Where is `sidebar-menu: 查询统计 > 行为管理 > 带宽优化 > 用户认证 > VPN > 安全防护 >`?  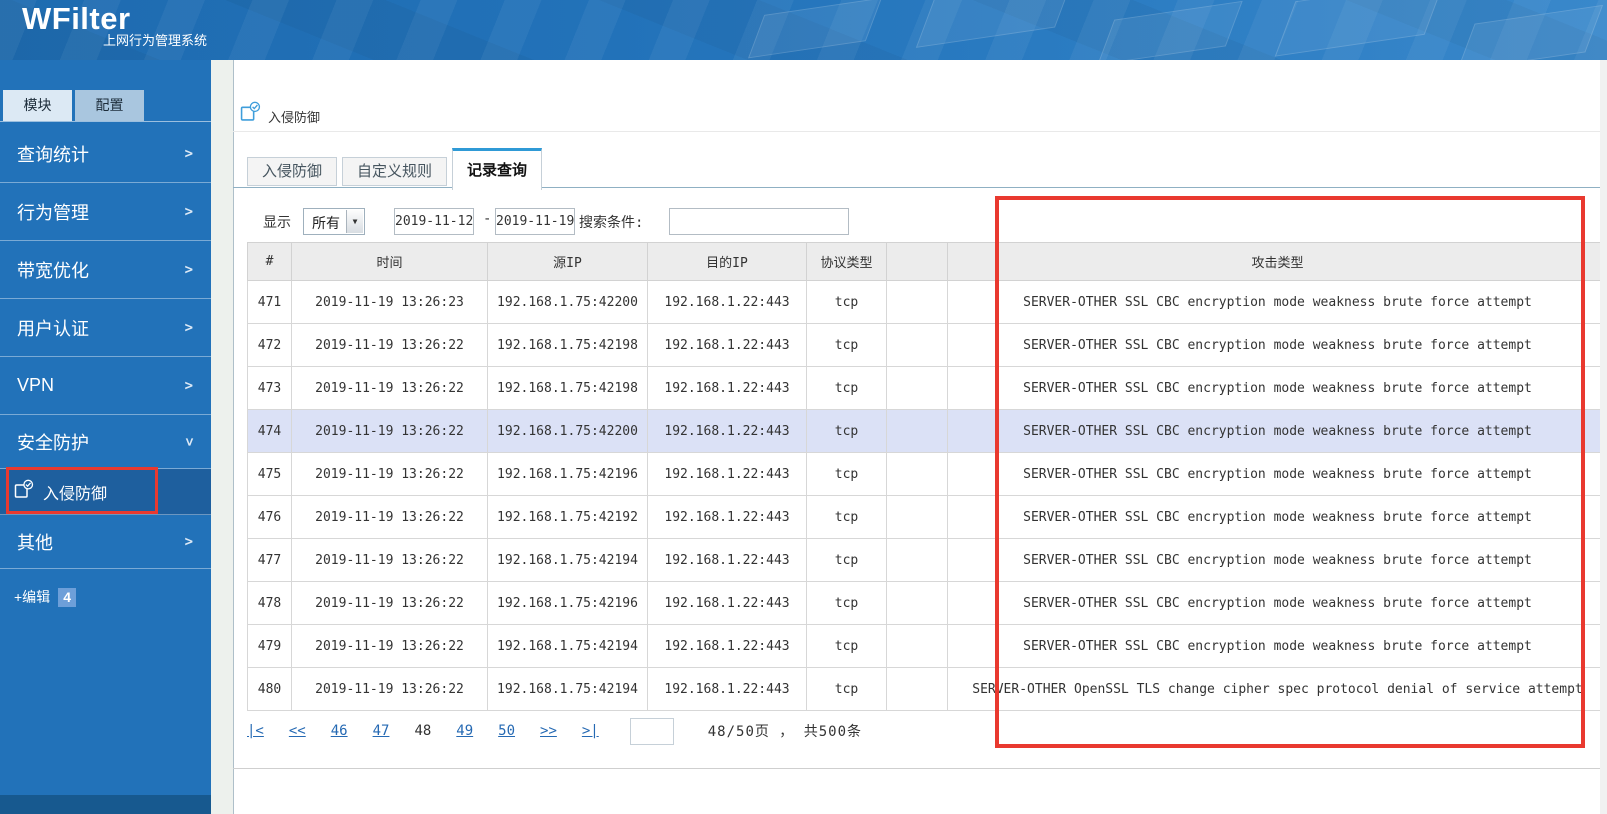 sidebar-menu: 查询统计 > 行为管理 > 带宽优化 > 用户认证 > VPN > 安全防护 > is located at coordinates (105, 366).